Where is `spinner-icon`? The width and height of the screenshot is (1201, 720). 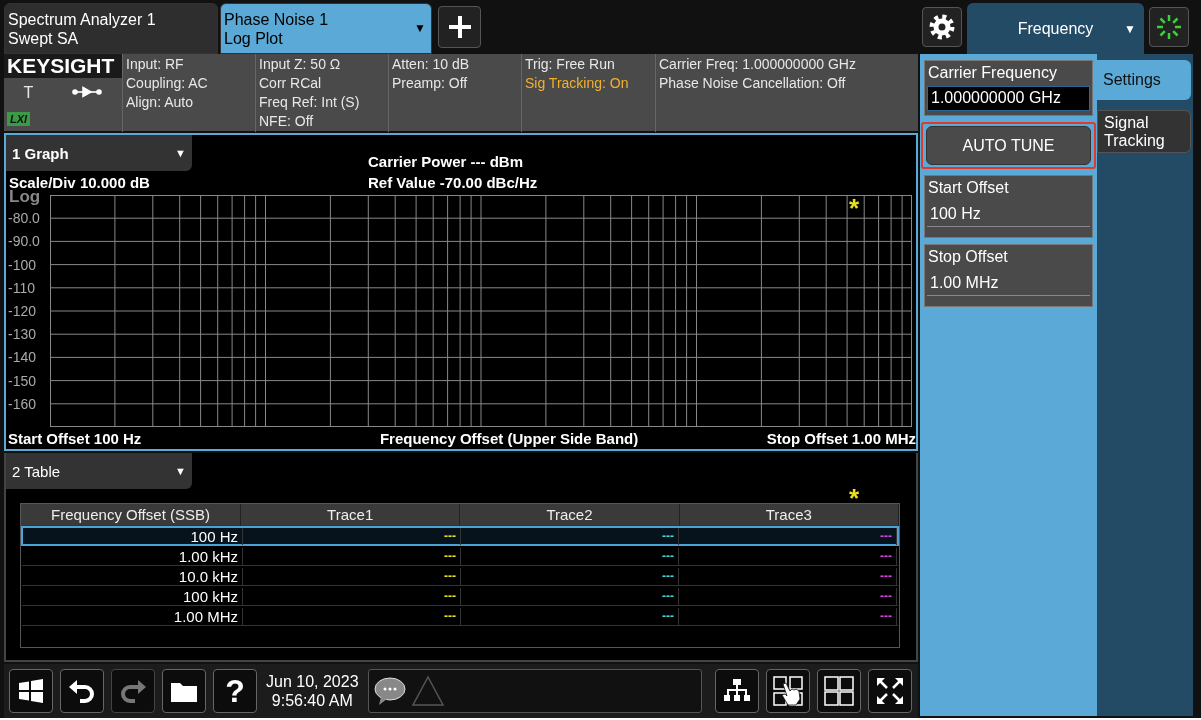
spinner-icon is located at coordinates (1169, 27).